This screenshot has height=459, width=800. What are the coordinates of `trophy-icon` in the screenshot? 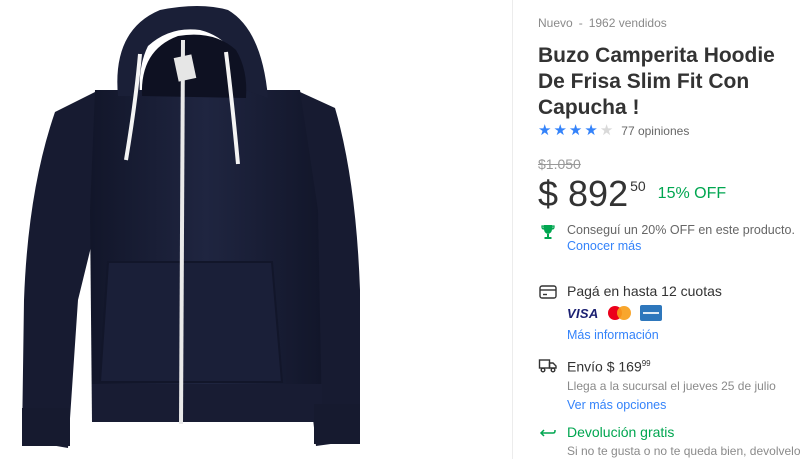 It's located at (548, 232).